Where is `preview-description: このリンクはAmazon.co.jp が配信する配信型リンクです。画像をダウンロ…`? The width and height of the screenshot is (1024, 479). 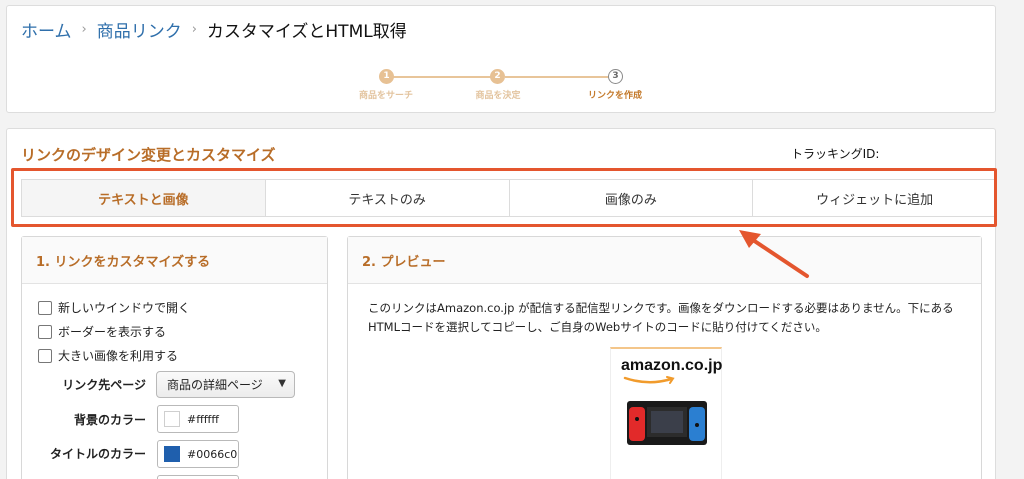
preview-description: このリンクはAmazon.co.jp が配信する配信型リンクです。画像をダウンロ… is located at coordinates (661, 317).